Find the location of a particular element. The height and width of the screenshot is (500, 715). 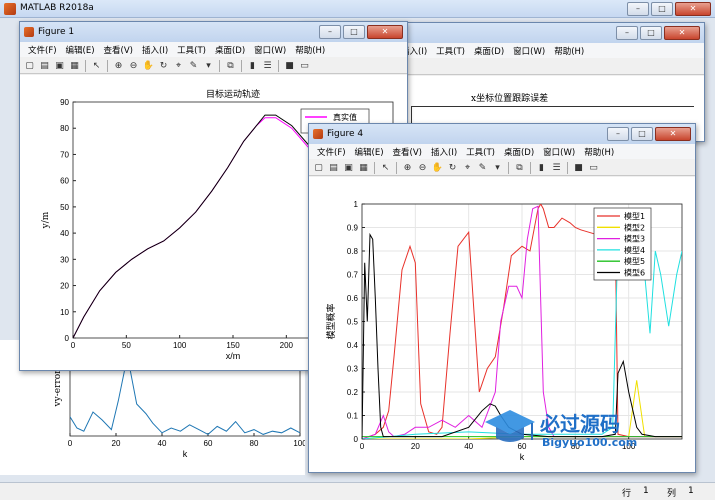

figure-1-toolbar: ▢ ▤ ▣ ▦ ↖ ⊕ ⊖ ✋ ↻ ⌖ ✎ ▾ ⧉ ▮ ☰ ■ ▭ is located at coordinates (213, 66).